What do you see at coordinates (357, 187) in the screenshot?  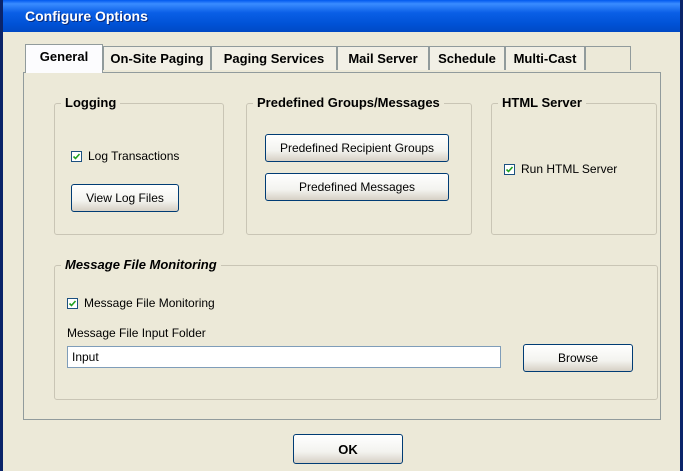 I see `predefined-messages-button: Predefined Messages` at bounding box center [357, 187].